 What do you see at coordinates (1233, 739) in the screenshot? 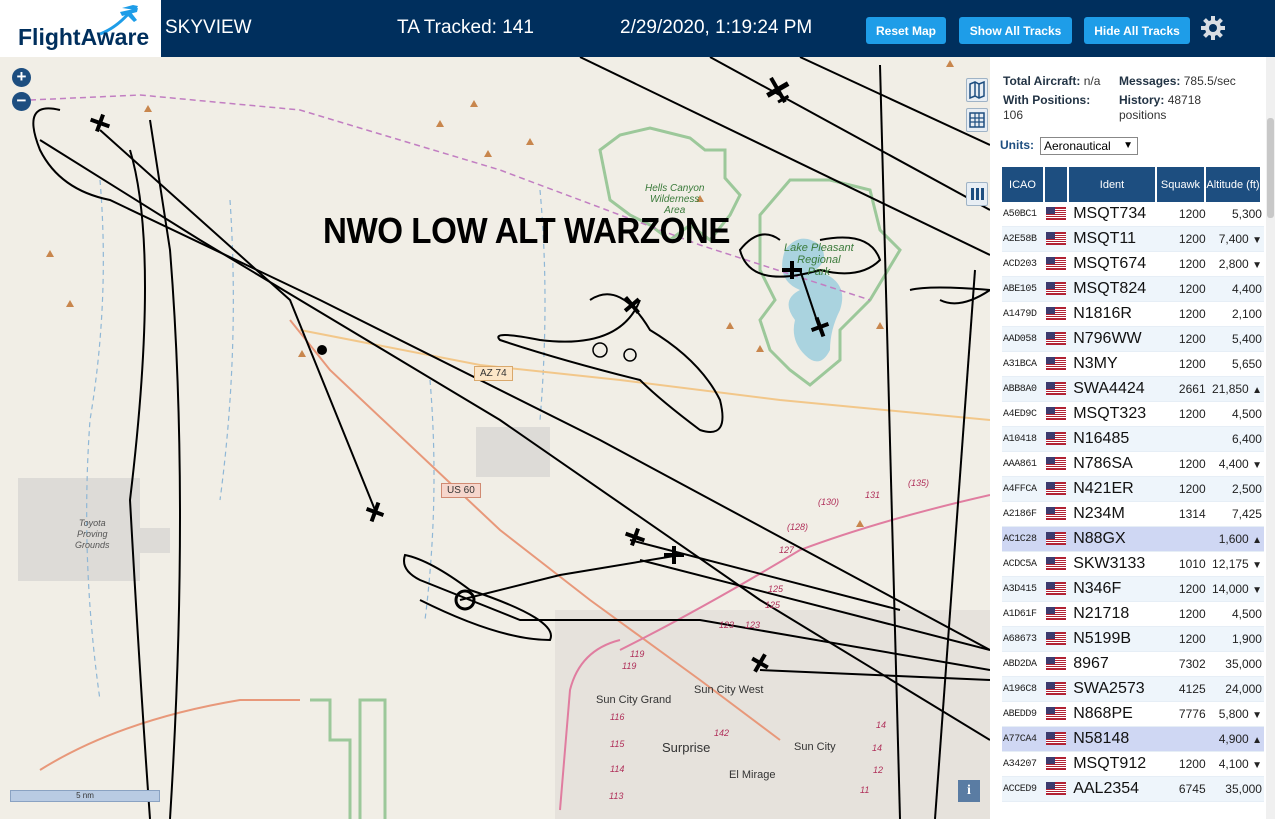
I see `altitude-value: 4,900` at bounding box center [1233, 739].